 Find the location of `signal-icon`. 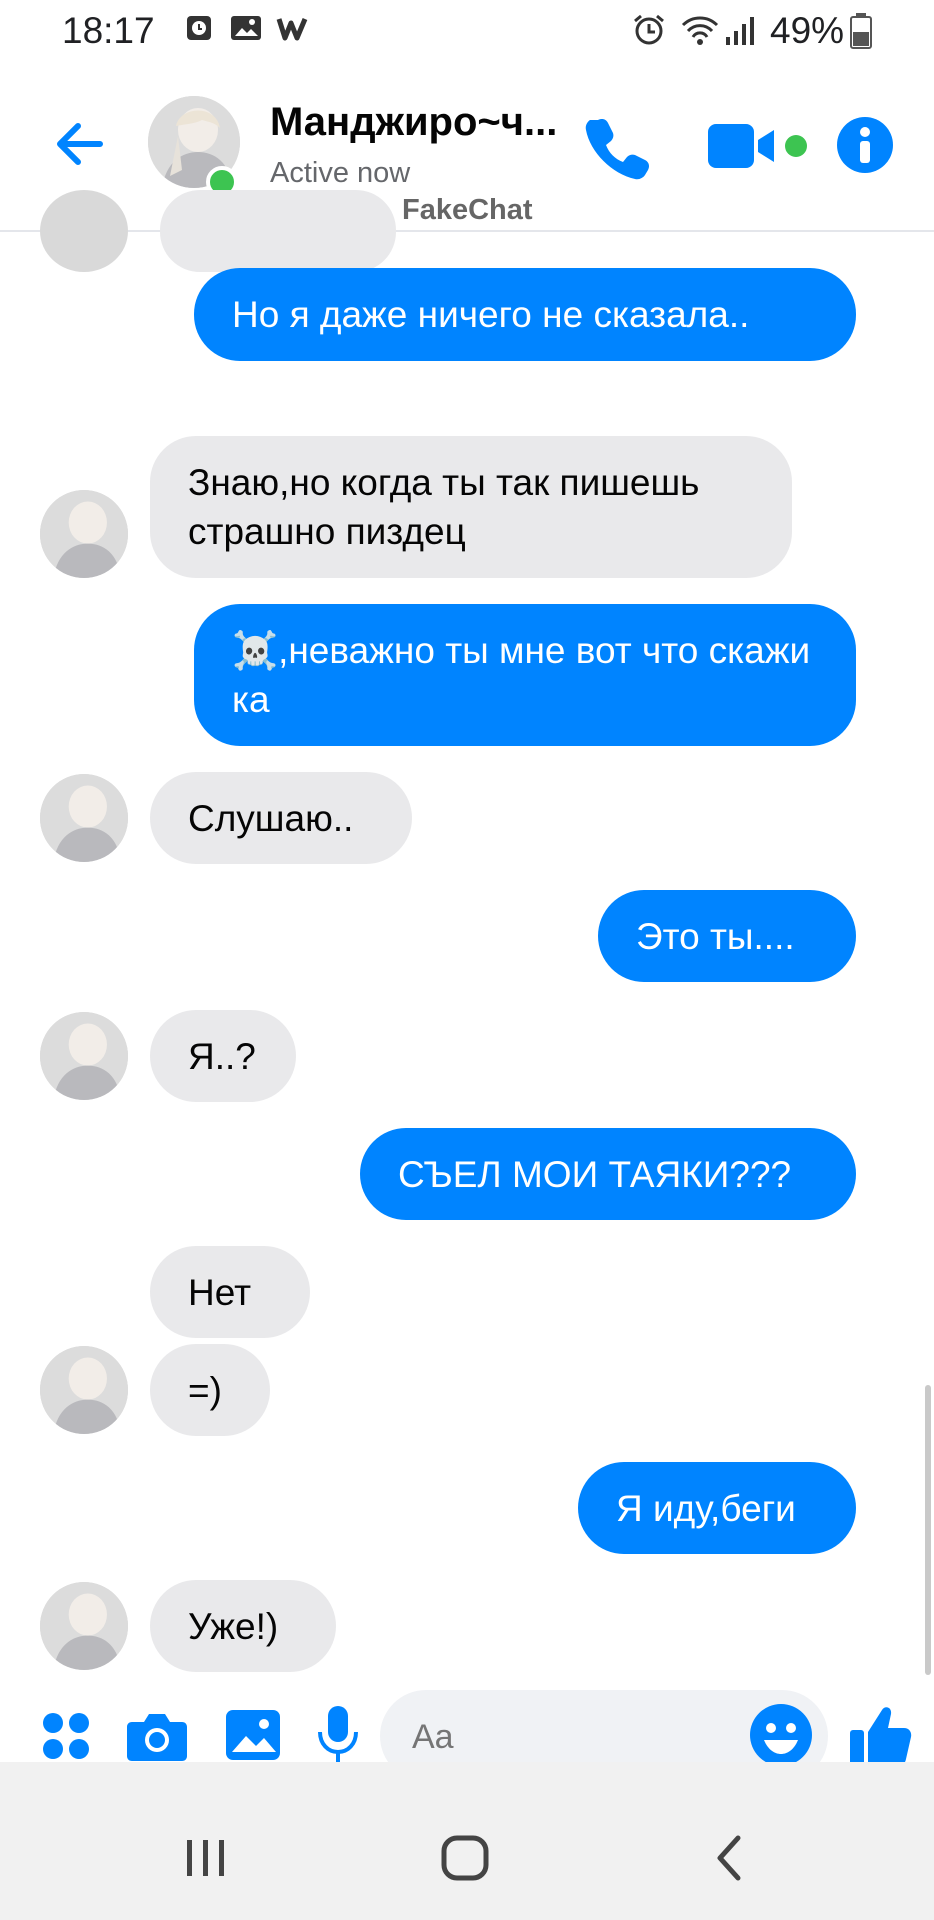

signal-icon is located at coordinates (740, 31).